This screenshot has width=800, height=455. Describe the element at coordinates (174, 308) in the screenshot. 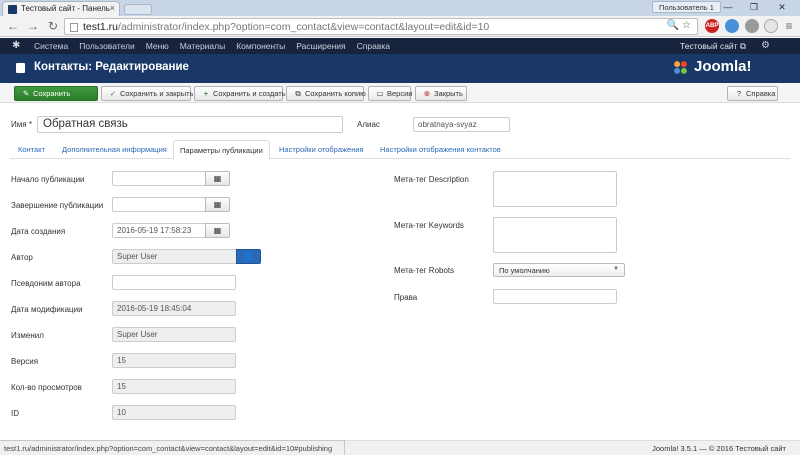

I see `modified-input: 2016-05-19 18:45:04` at that location.